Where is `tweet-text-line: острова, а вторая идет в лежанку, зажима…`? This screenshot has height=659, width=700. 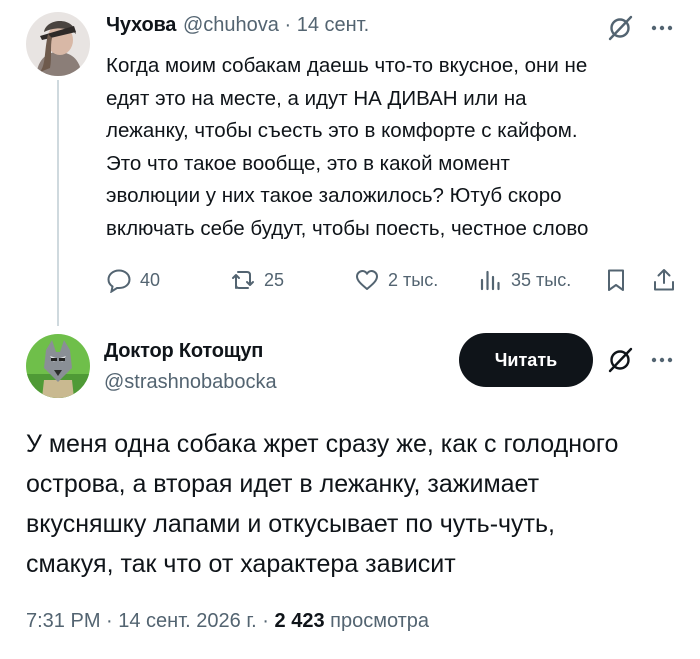 tweet-text-line: острова, а вторая идет в лежанку, зажима… is located at coordinates (283, 484).